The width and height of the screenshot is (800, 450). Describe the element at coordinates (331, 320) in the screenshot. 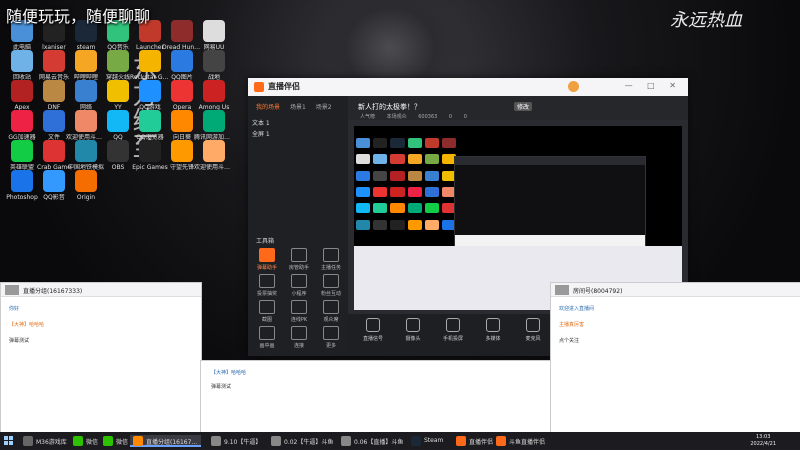

I see `tool-label: 观众席` at that location.